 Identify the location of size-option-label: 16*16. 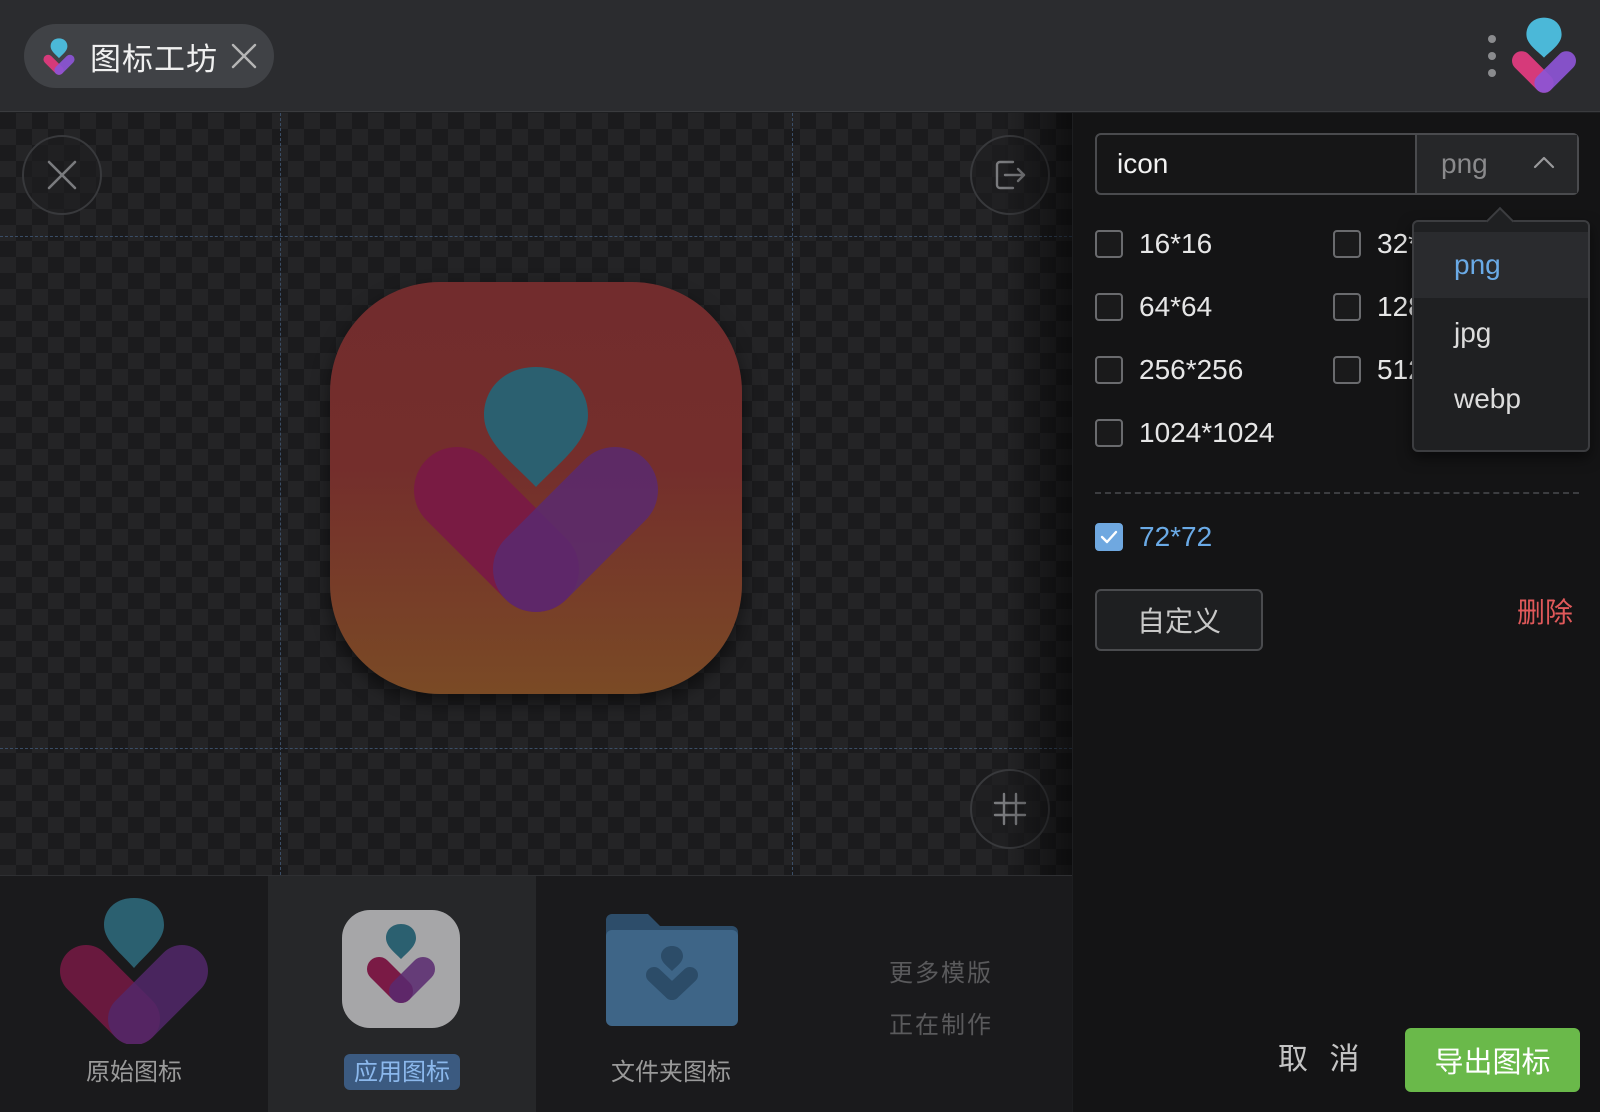
(1176, 243).